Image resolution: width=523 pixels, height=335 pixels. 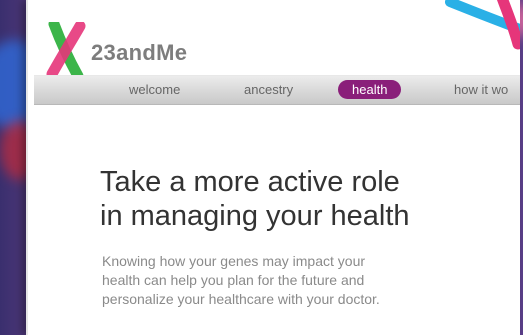 What do you see at coordinates (234, 261) in the screenshot?
I see `paragraph-line: Knowing how your genes may impact your` at bounding box center [234, 261].